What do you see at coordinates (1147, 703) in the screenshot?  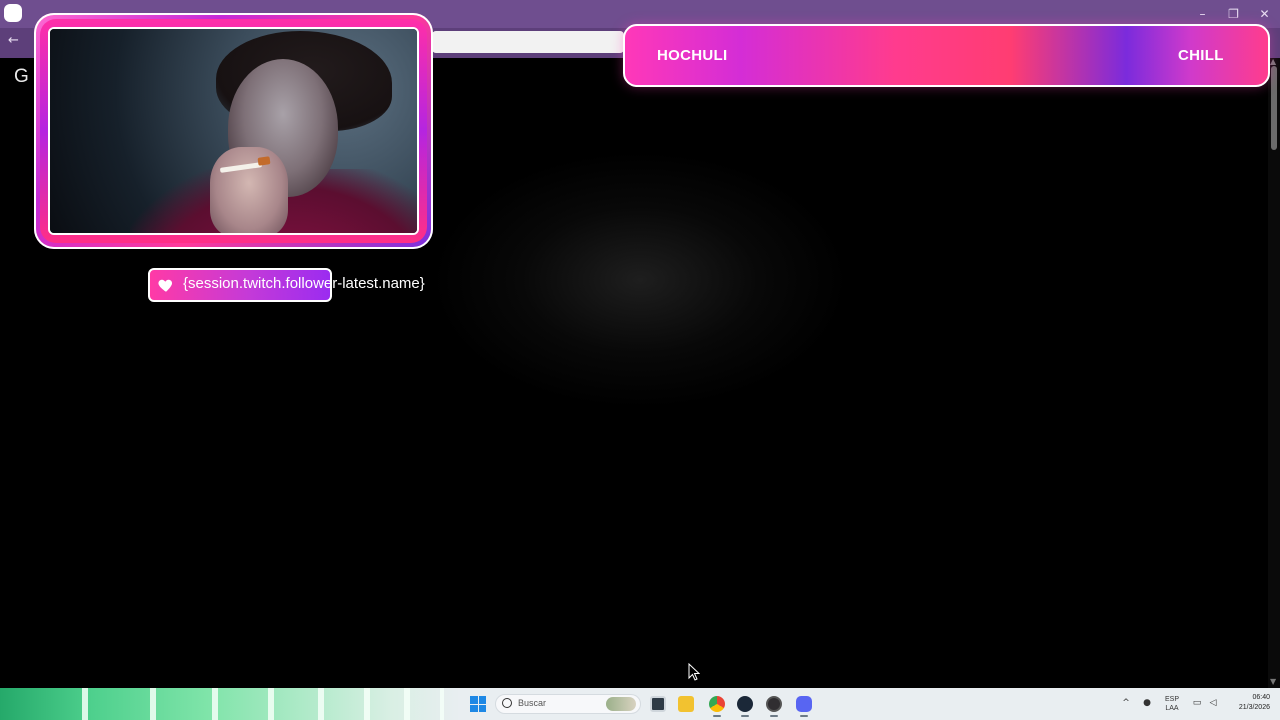 I see `microphone-icon: ●` at bounding box center [1147, 703].